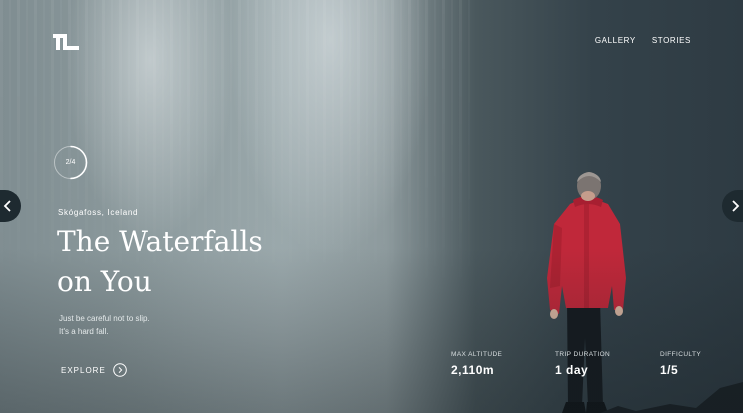 Image resolution: width=743 pixels, height=413 pixels. I want to click on hero-title: The Waterfalls on You, so click(197, 262).